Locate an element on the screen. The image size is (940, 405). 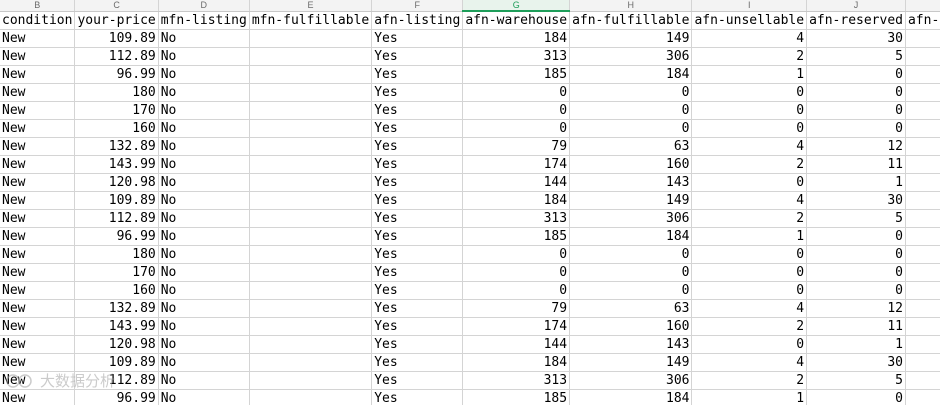
table-cell: 30 is located at coordinates (856, 362).